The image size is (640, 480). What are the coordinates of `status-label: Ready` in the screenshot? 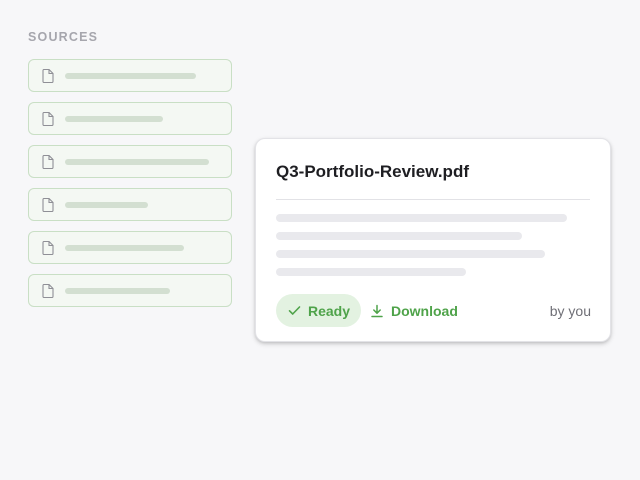 It's located at (329, 310).